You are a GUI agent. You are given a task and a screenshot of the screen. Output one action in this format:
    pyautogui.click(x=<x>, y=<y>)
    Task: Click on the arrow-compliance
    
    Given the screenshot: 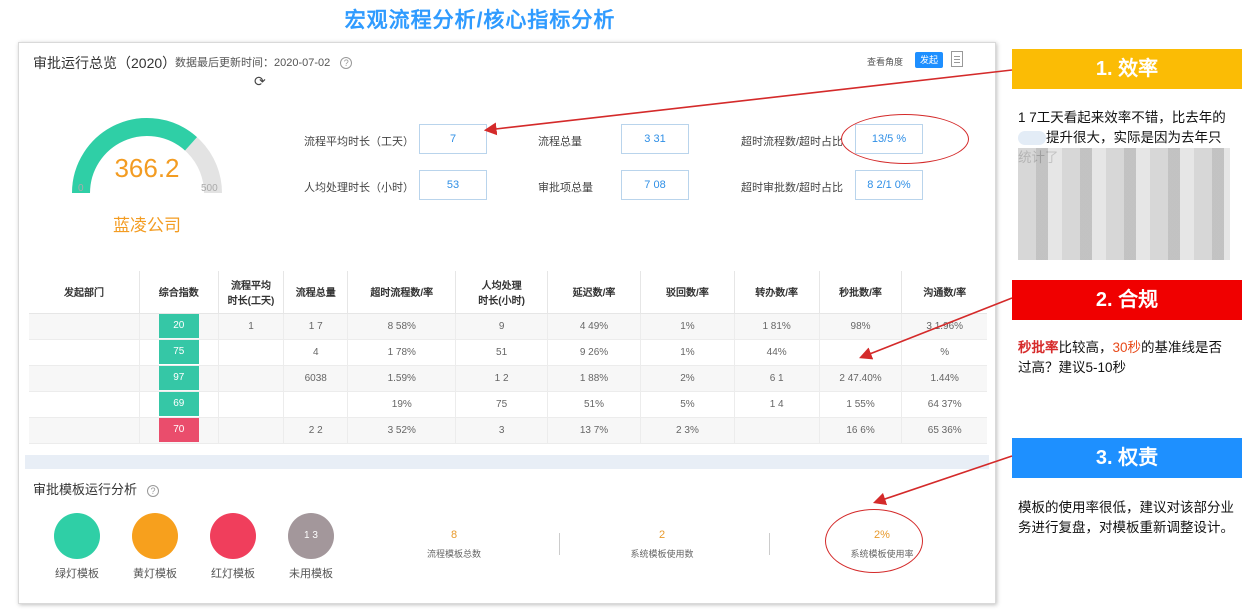 What is the action you would take?
    pyautogui.click(x=936, y=328)
    